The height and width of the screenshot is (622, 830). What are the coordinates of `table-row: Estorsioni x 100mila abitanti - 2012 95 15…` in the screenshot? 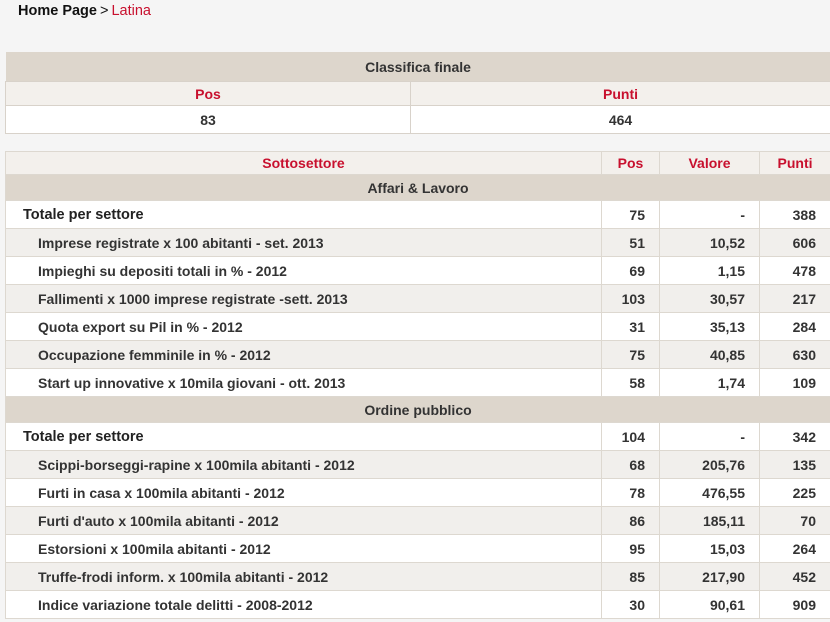 It's located at (417, 548).